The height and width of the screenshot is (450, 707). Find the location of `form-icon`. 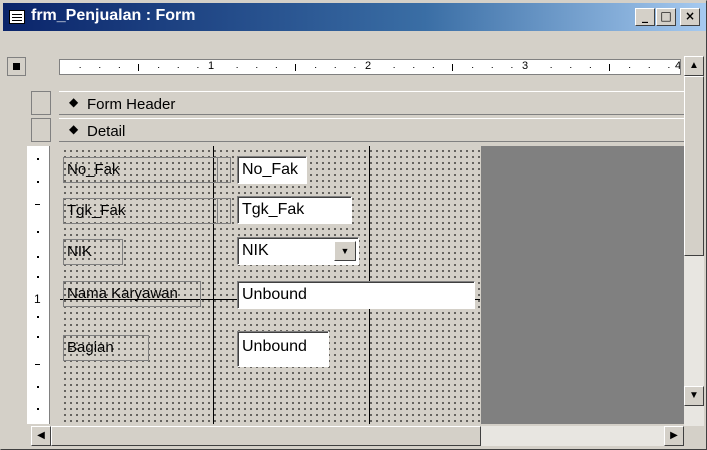

form-icon is located at coordinates (17, 17).